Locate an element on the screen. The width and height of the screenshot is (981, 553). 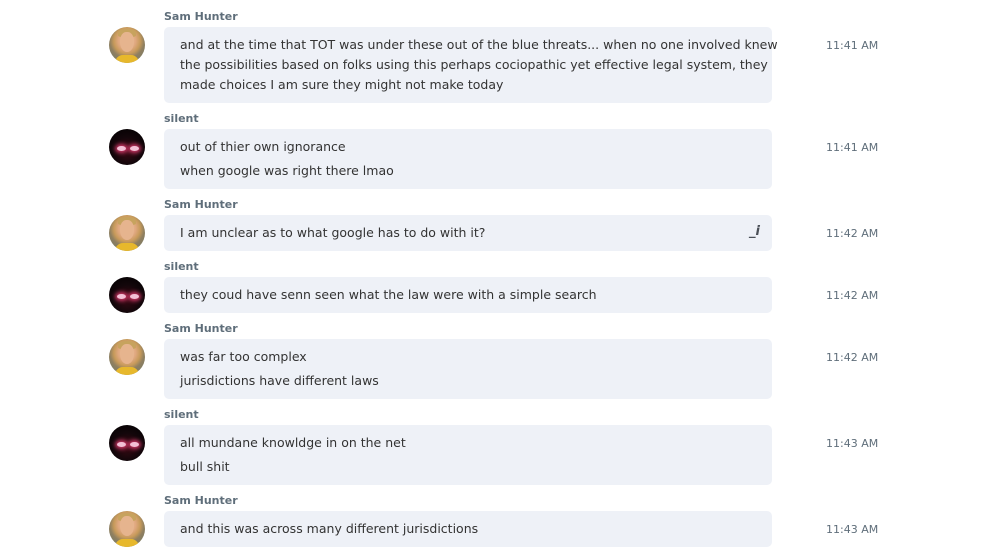
message-text: was far too complex is located at coordinates (243, 356).